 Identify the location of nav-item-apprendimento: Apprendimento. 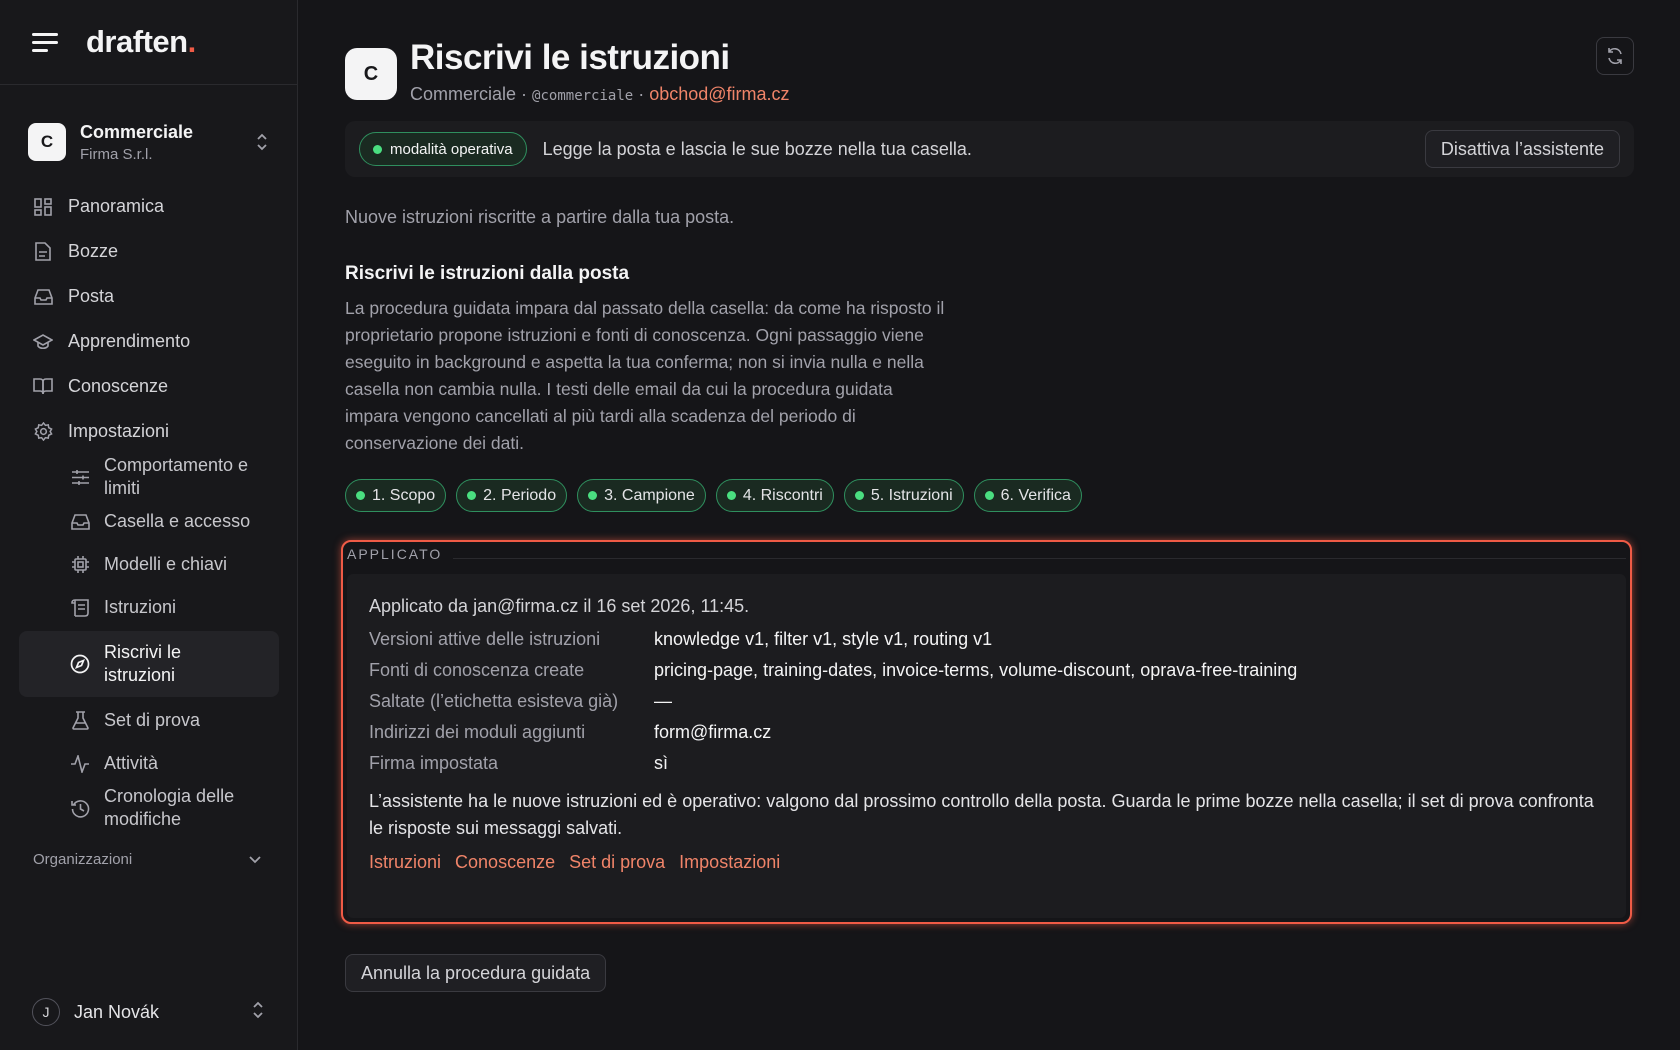
(148, 341).